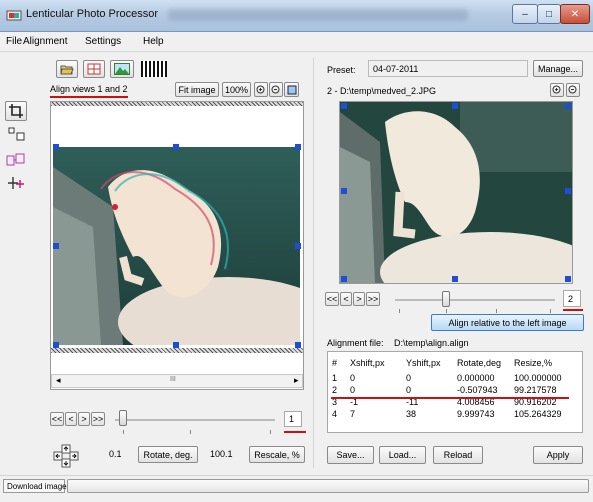  Describe the element at coordinates (221, 454) in the screenshot. I see `rescale-value: 100.1` at that location.